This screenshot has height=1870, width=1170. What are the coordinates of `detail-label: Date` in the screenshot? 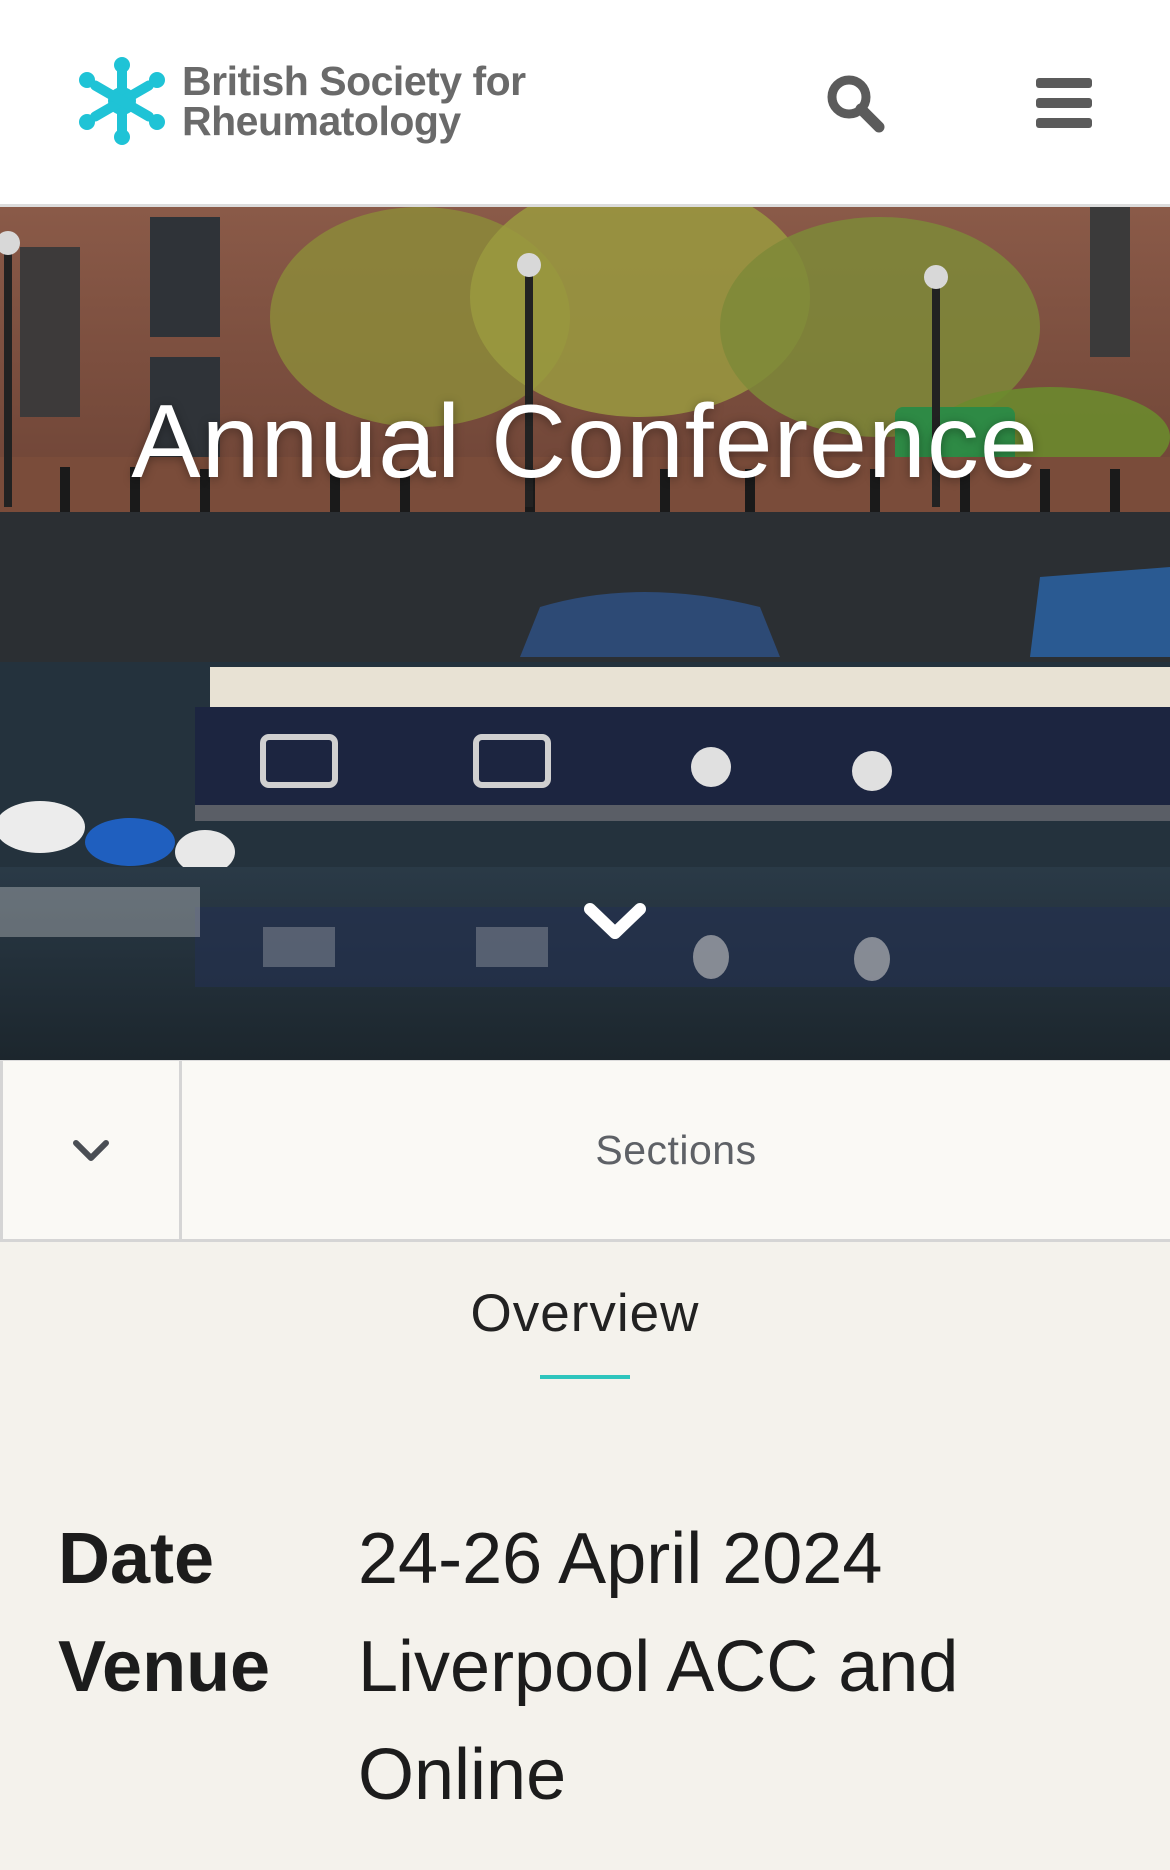 It's located at (136, 1559).